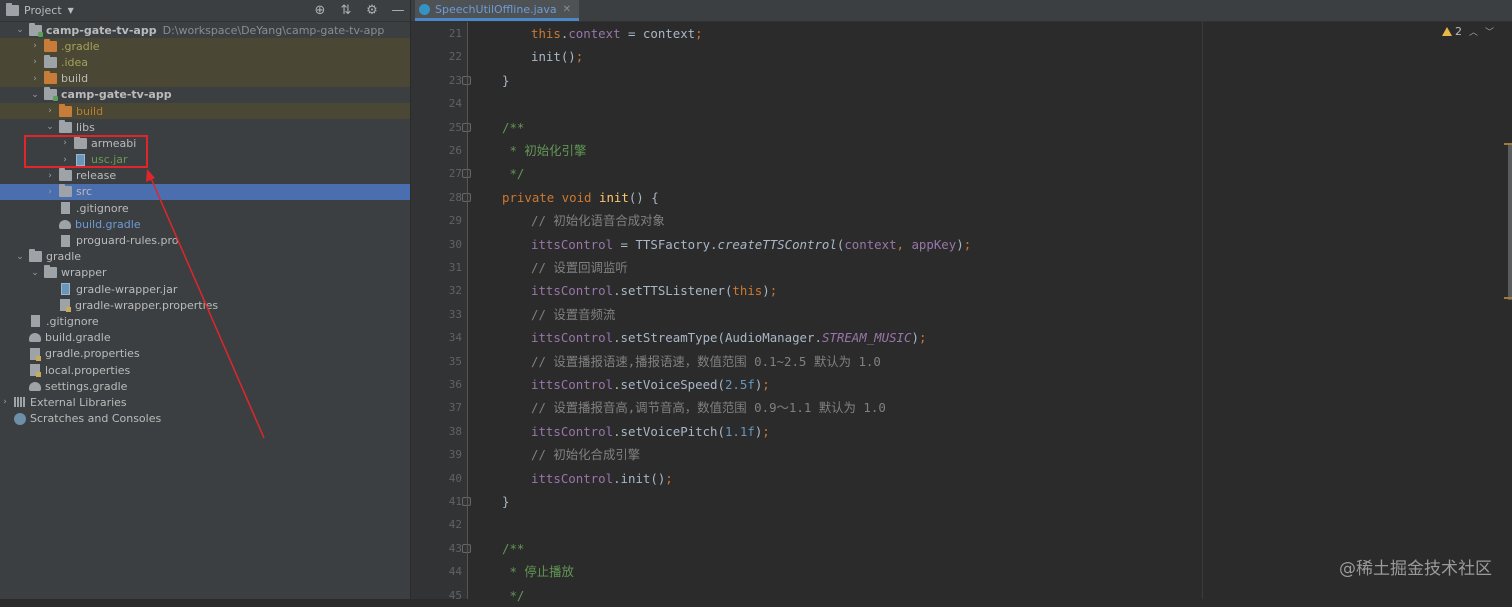 This screenshot has height=607, width=1512. What do you see at coordinates (205, 370) in the screenshot?
I see `tree-item: local.properties` at bounding box center [205, 370].